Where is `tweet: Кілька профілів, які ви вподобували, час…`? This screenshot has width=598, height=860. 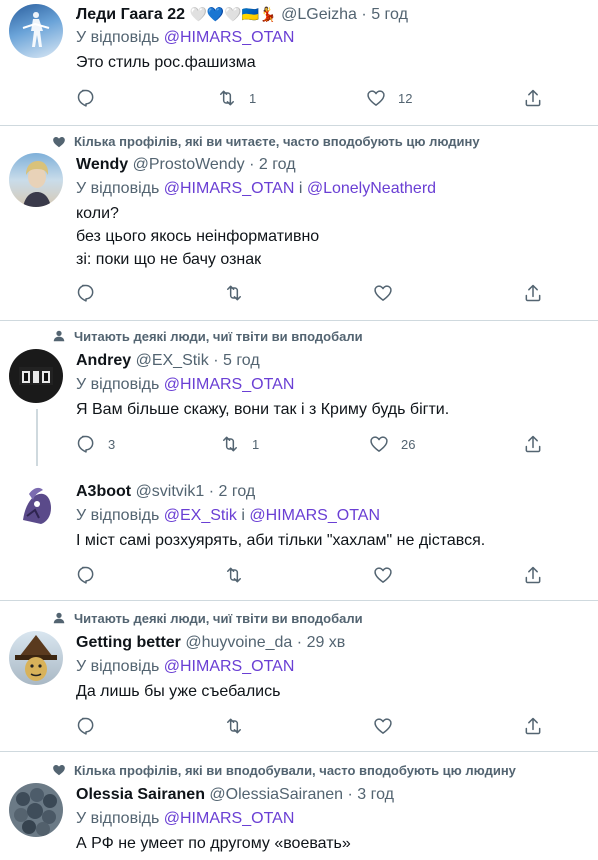
tweet: Кілька профілів, які ви вподобували, час… is located at coordinates (299, 806).